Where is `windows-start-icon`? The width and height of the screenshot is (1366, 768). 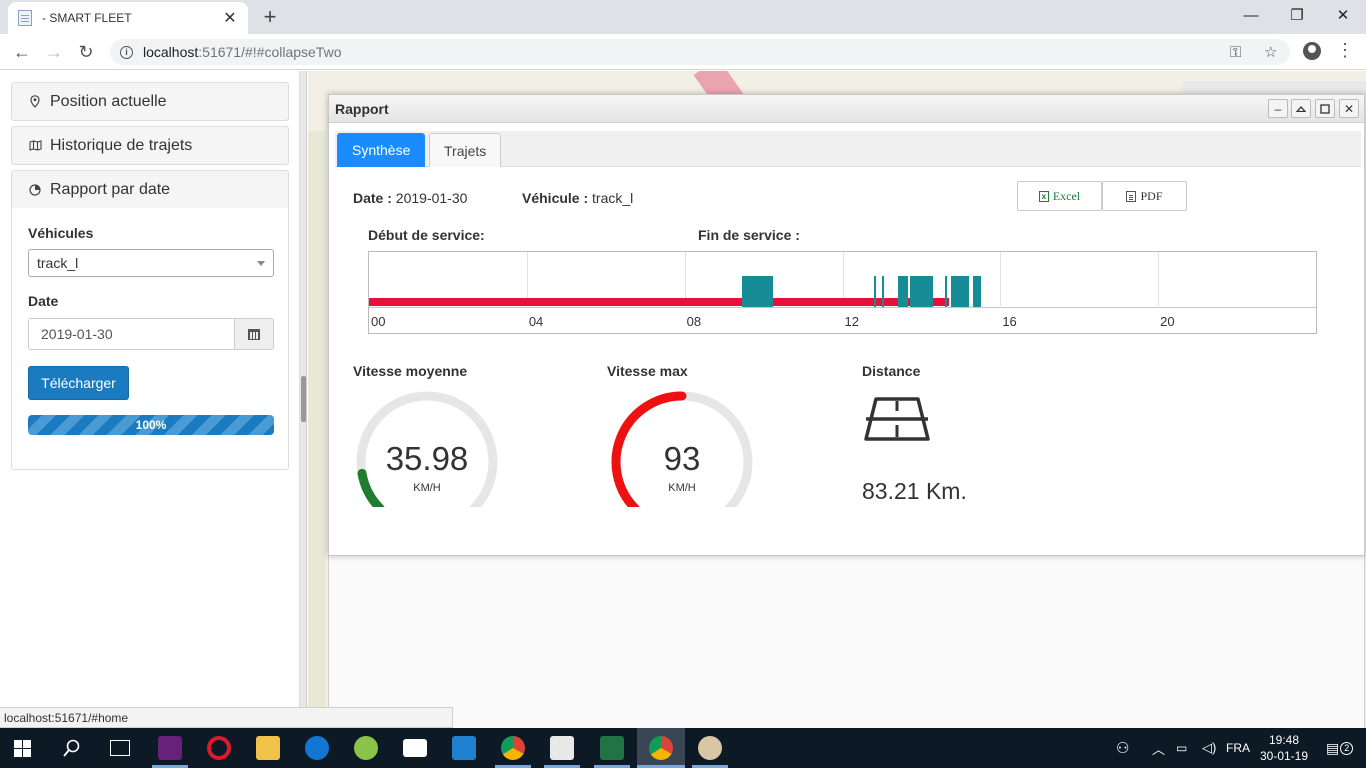 windows-start-icon is located at coordinates (22, 748).